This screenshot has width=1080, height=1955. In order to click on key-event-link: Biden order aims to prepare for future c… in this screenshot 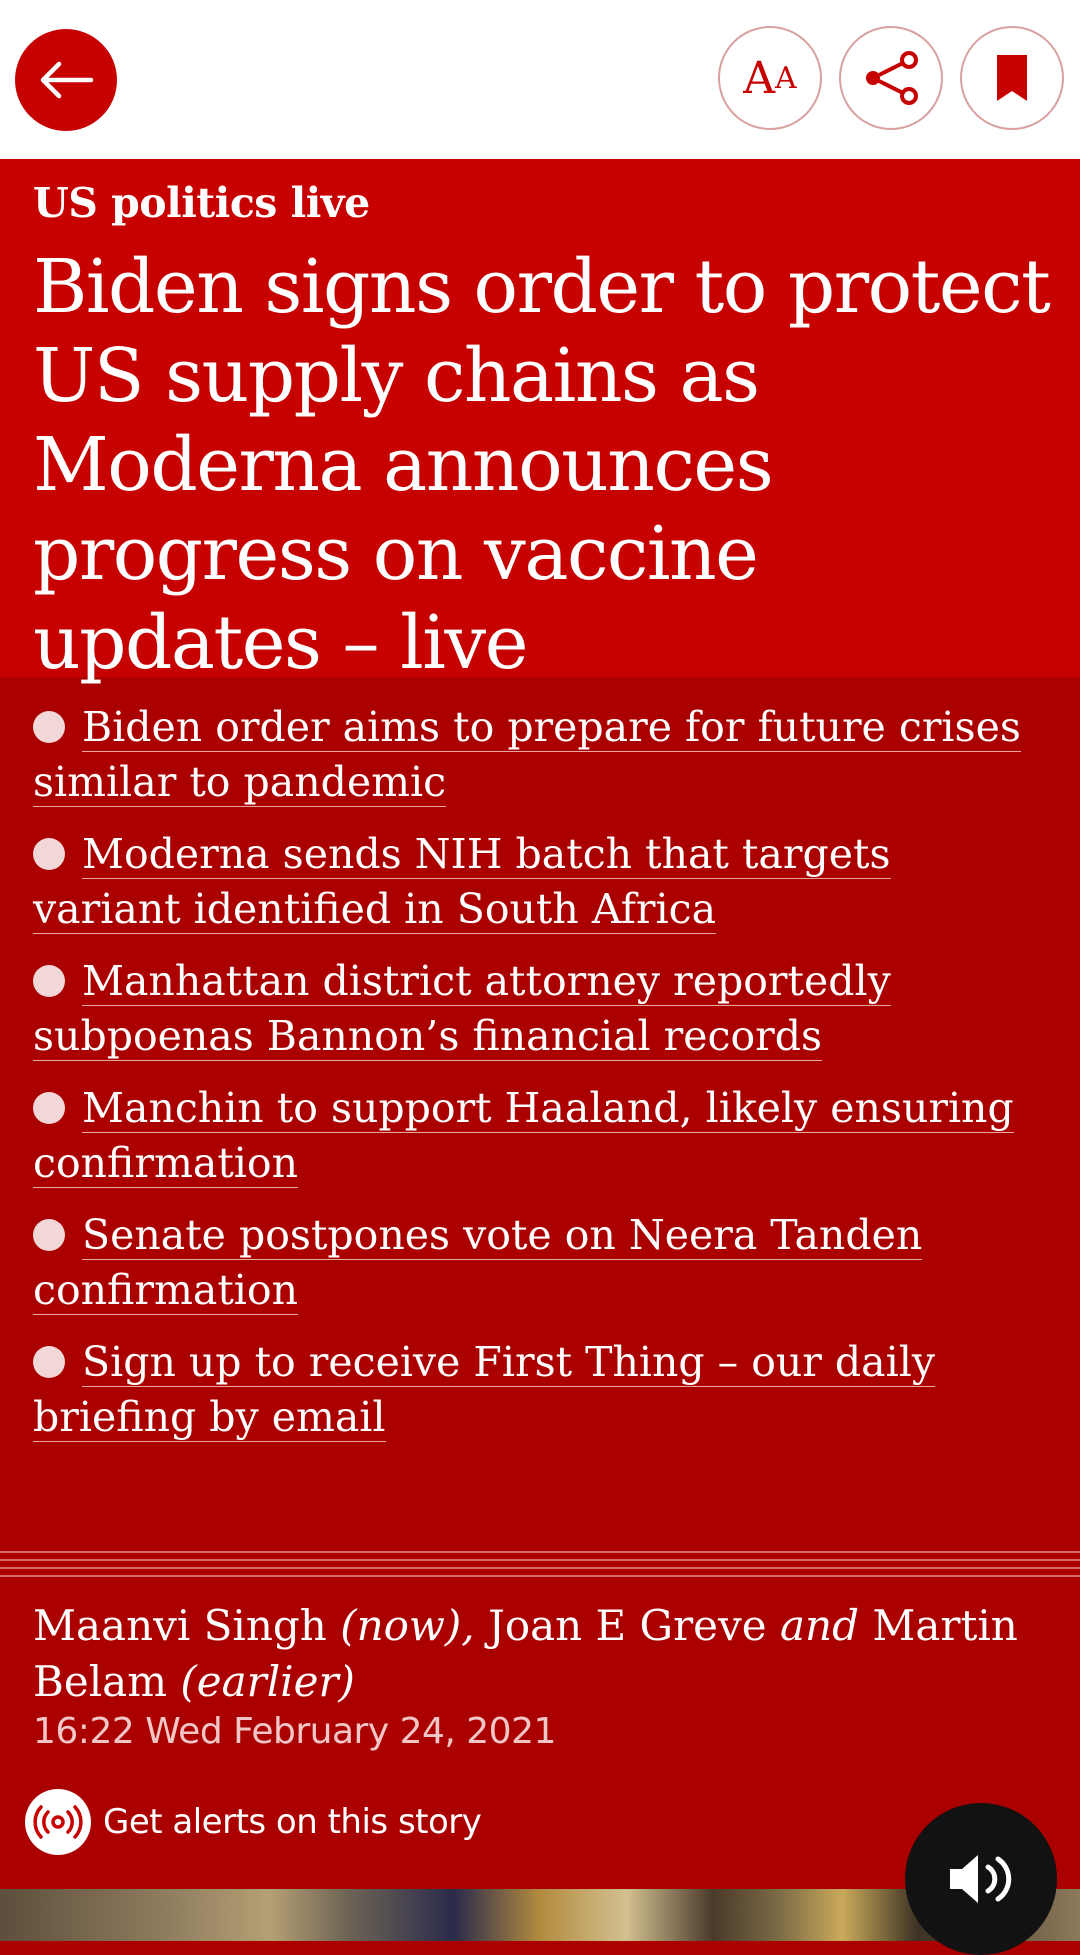, I will do `click(527, 755)`.